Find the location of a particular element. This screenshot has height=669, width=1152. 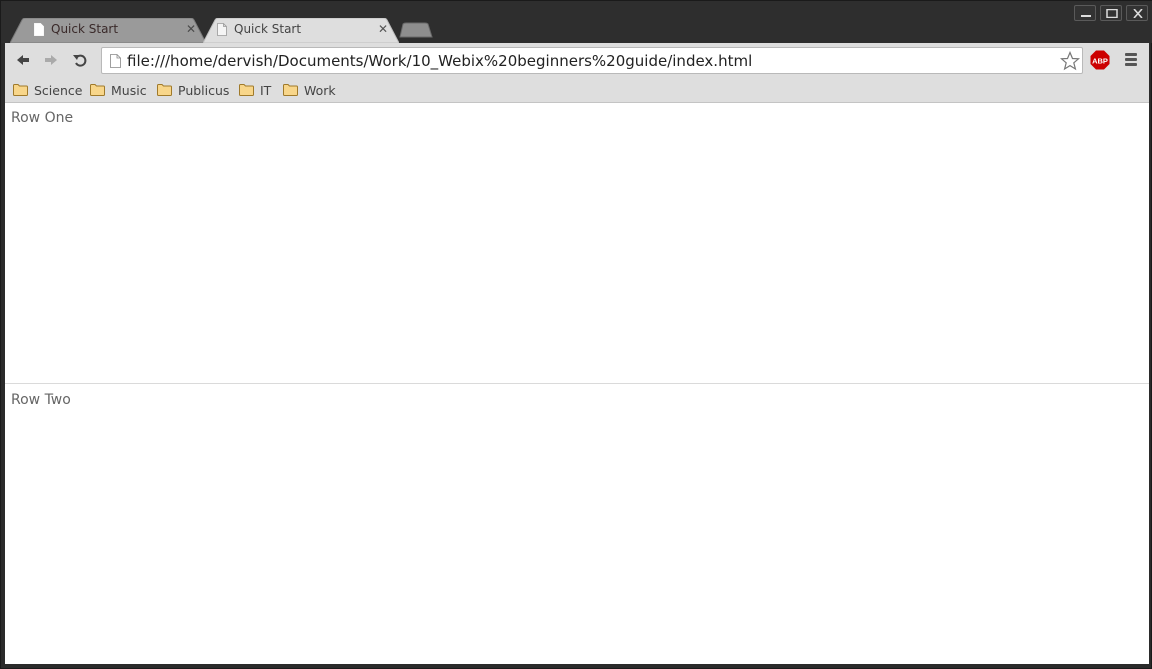

maximize-button is located at coordinates (1111, 13).